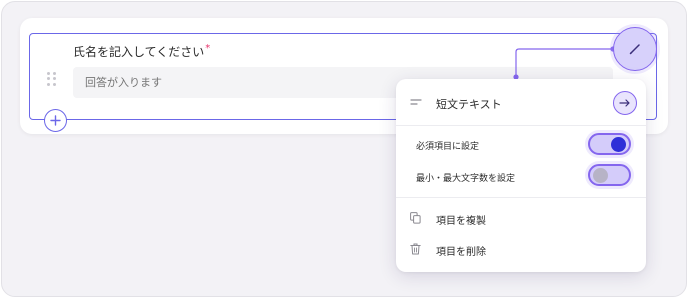 This screenshot has width=688, height=298. Describe the element at coordinates (609, 175) in the screenshot. I see `char-limit-toggle` at that location.